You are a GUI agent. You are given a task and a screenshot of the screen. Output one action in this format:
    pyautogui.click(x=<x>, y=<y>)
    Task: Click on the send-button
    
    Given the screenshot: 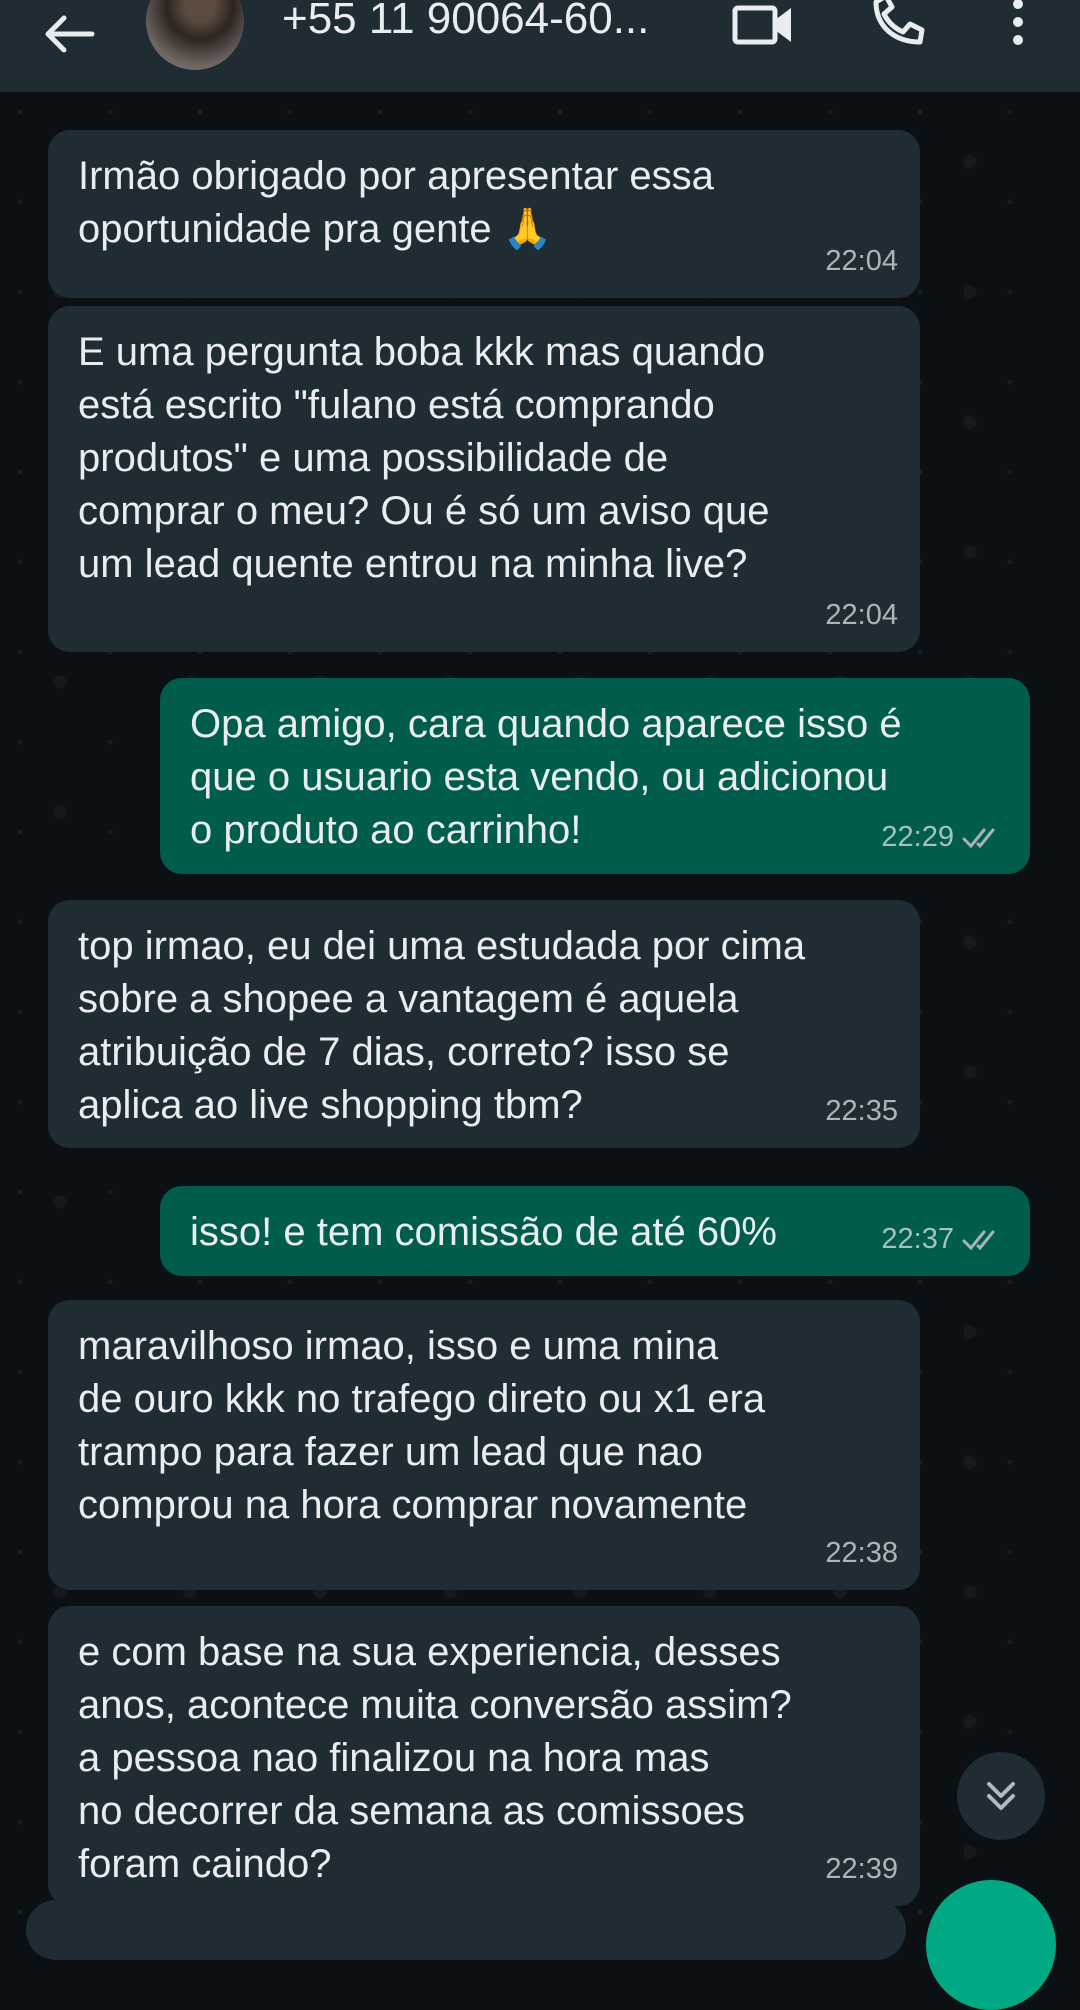 What is the action you would take?
    pyautogui.click(x=991, y=1945)
    